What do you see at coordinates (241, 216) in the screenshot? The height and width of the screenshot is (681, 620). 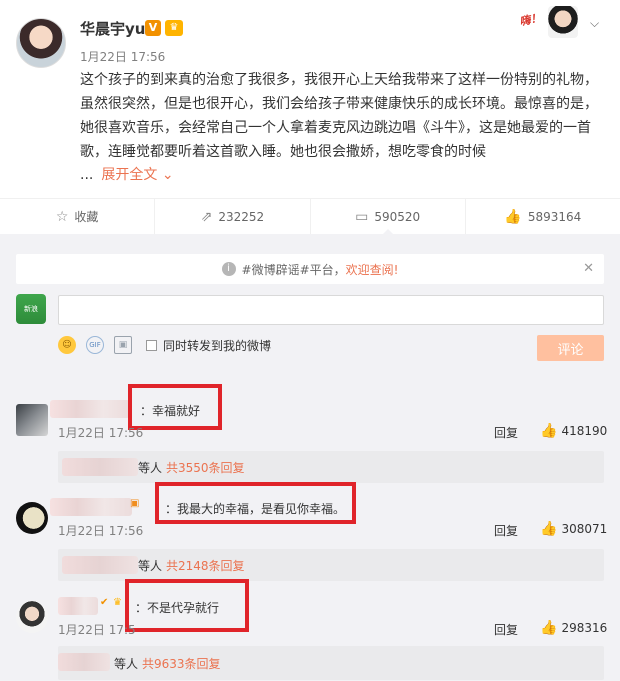 I see `repost-count: 232252` at bounding box center [241, 216].